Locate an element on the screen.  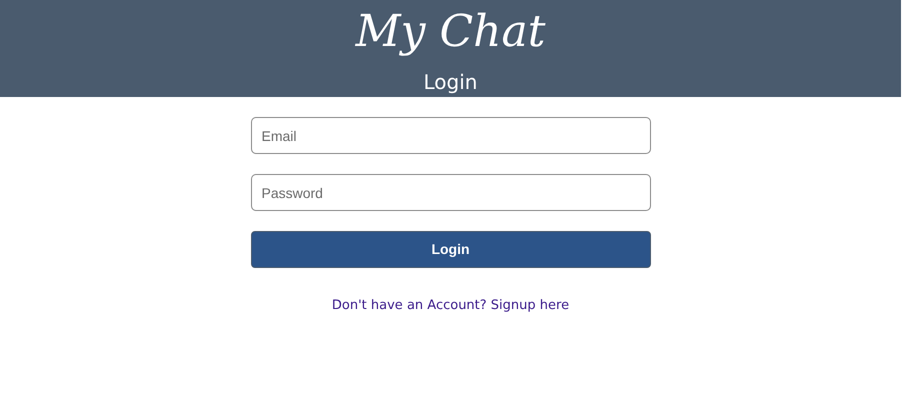
email-field: Email is located at coordinates (450, 135).